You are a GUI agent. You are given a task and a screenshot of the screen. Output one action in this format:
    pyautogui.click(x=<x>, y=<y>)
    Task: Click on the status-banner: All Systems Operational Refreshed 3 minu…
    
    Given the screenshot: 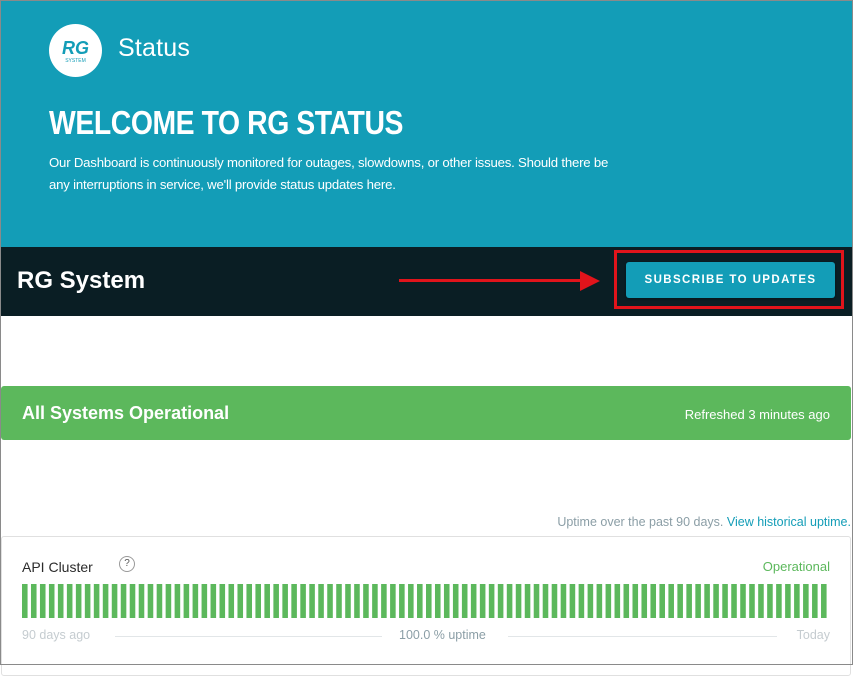 What is the action you would take?
    pyautogui.click(x=426, y=413)
    